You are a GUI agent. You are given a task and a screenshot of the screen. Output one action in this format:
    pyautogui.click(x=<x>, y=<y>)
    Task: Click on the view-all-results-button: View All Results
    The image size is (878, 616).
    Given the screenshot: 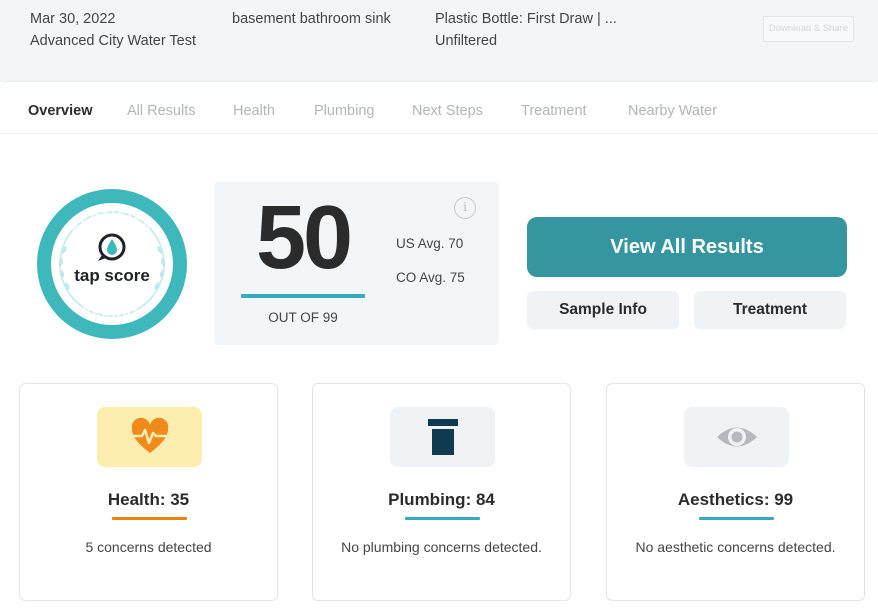 What is the action you would take?
    pyautogui.click(x=687, y=247)
    